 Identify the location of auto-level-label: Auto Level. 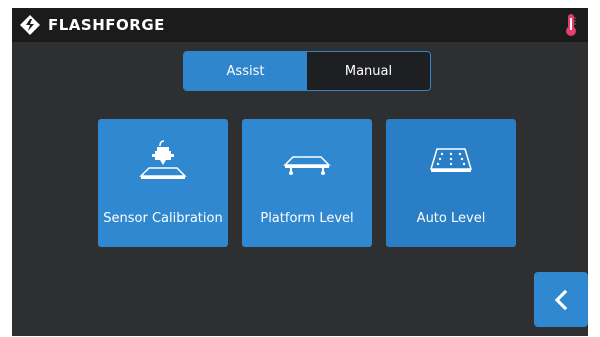
(451, 218).